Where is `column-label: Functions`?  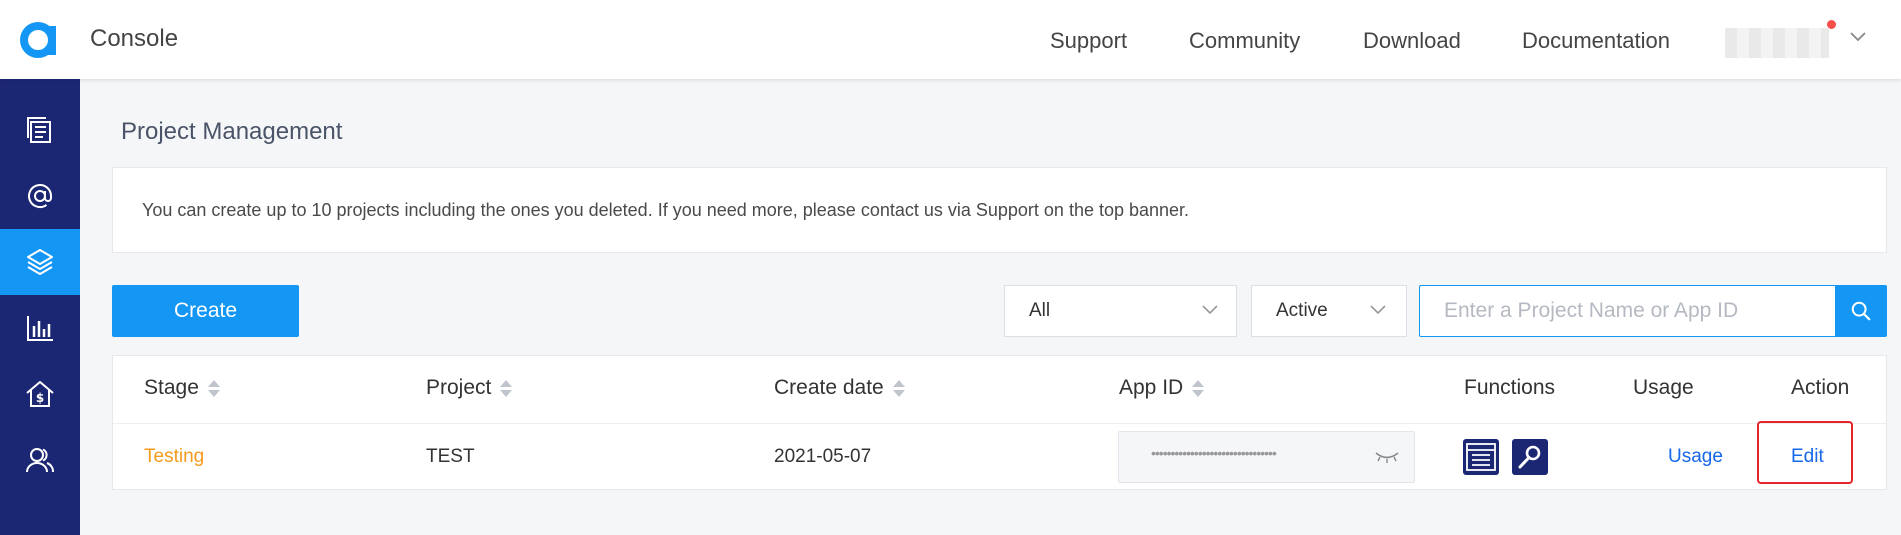 column-label: Functions is located at coordinates (1510, 387).